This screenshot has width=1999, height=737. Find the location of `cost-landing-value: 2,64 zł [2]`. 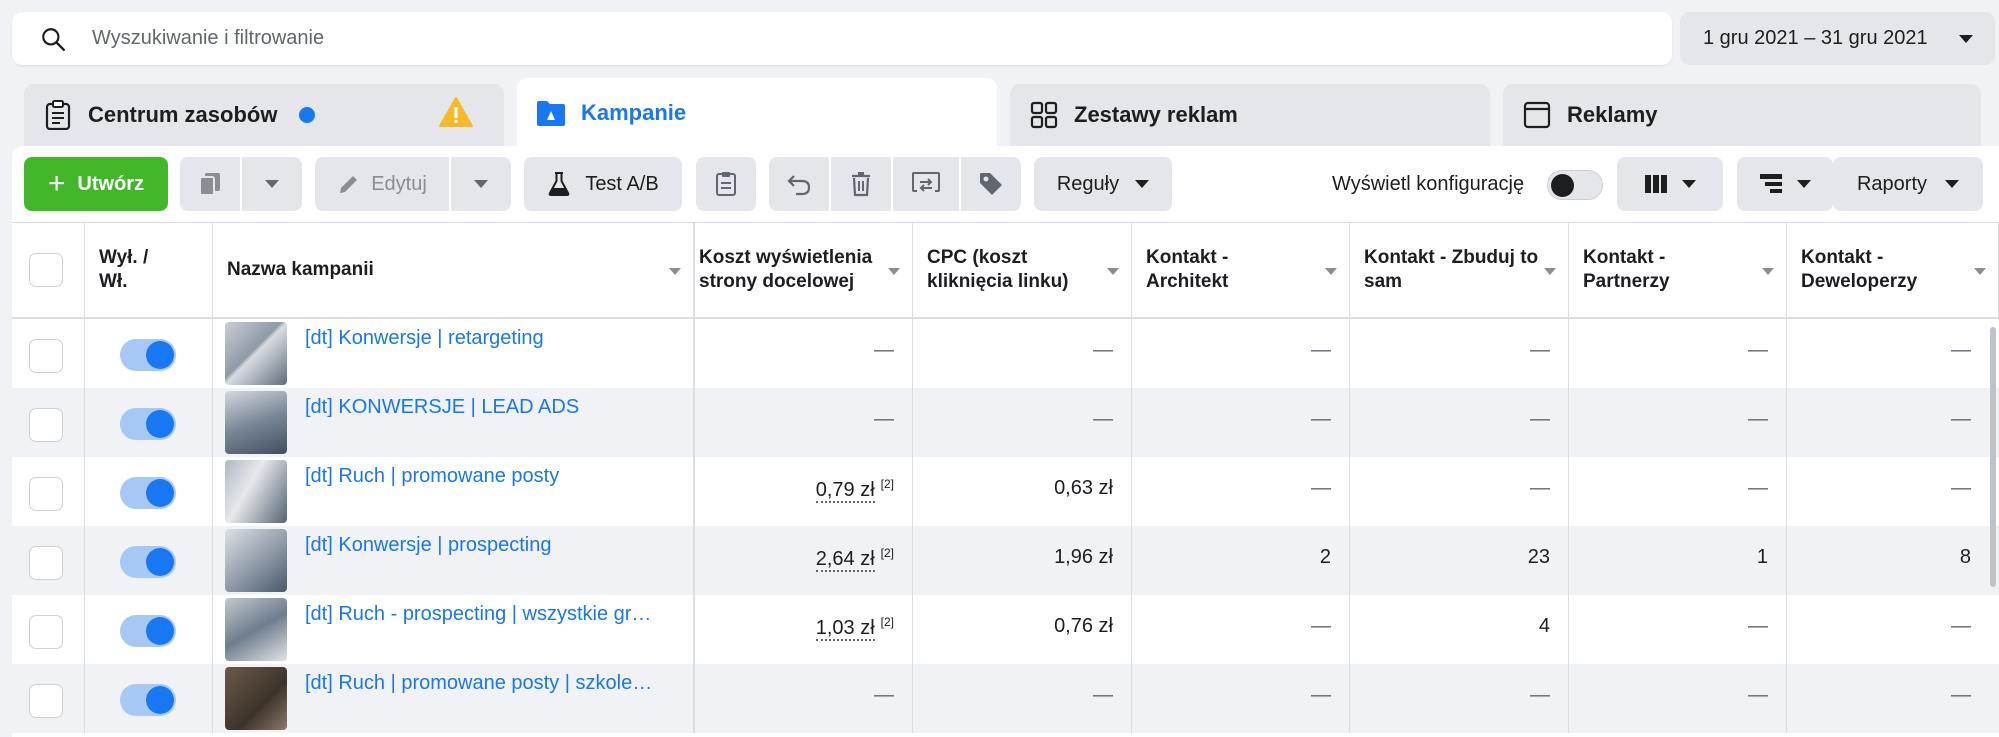

cost-landing-value: 2,64 zł [2] is located at coordinates (854, 559).